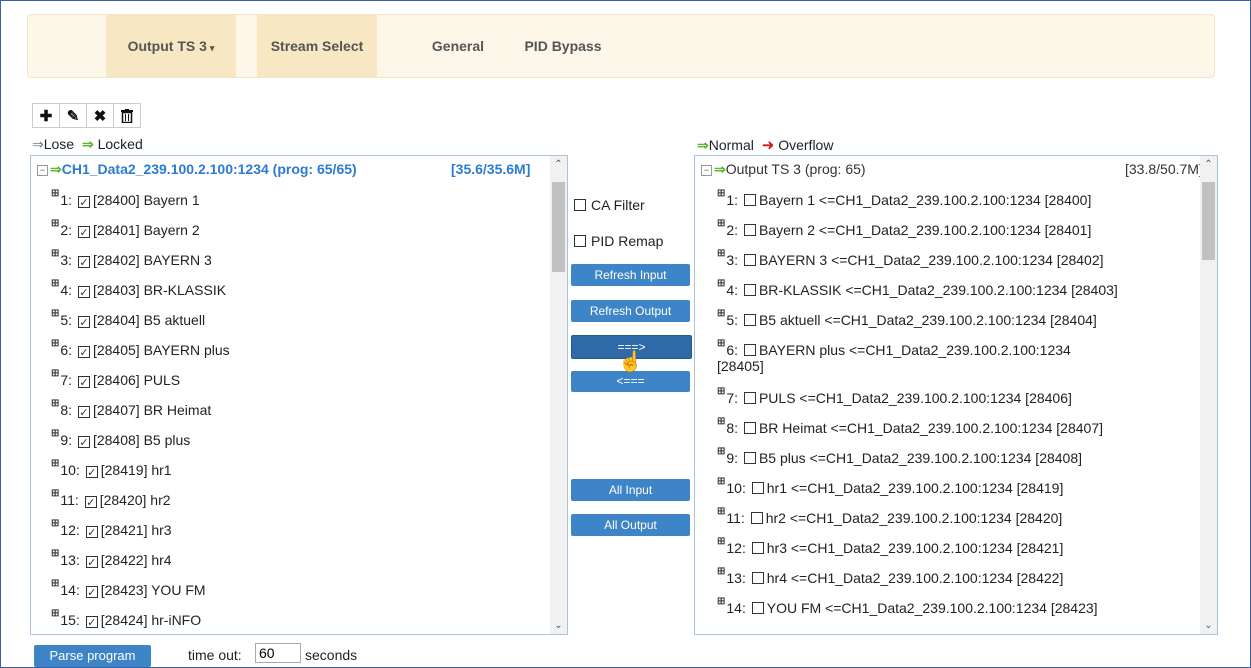 This screenshot has width=1251, height=668. Describe the element at coordinates (111, 528) in the screenshot. I see `input-tree-item: ⊞12: ✓ [28421] hr3` at that location.